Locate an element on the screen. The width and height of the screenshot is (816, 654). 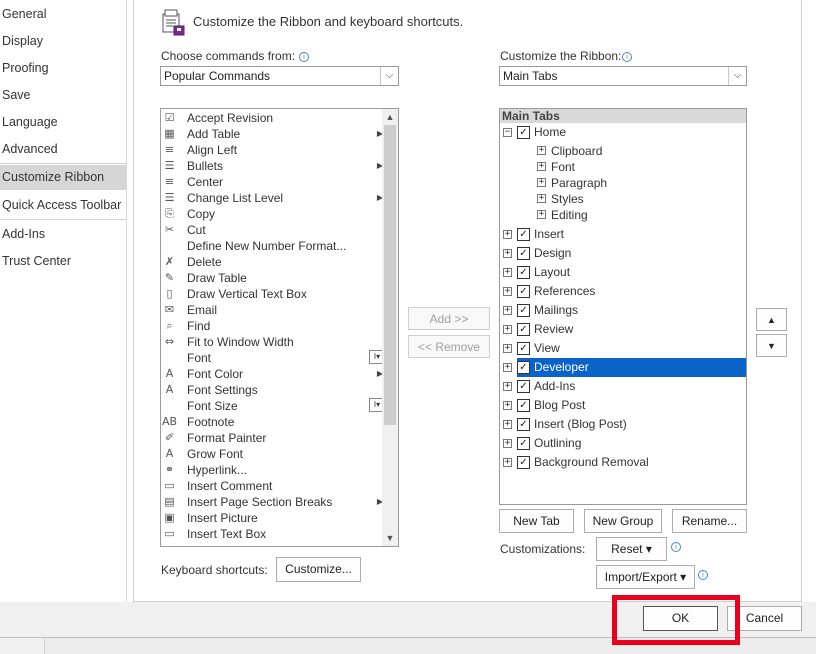
choose-commands-dropdown: Popular Commands ⌵ is located at coordinates (279, 76).